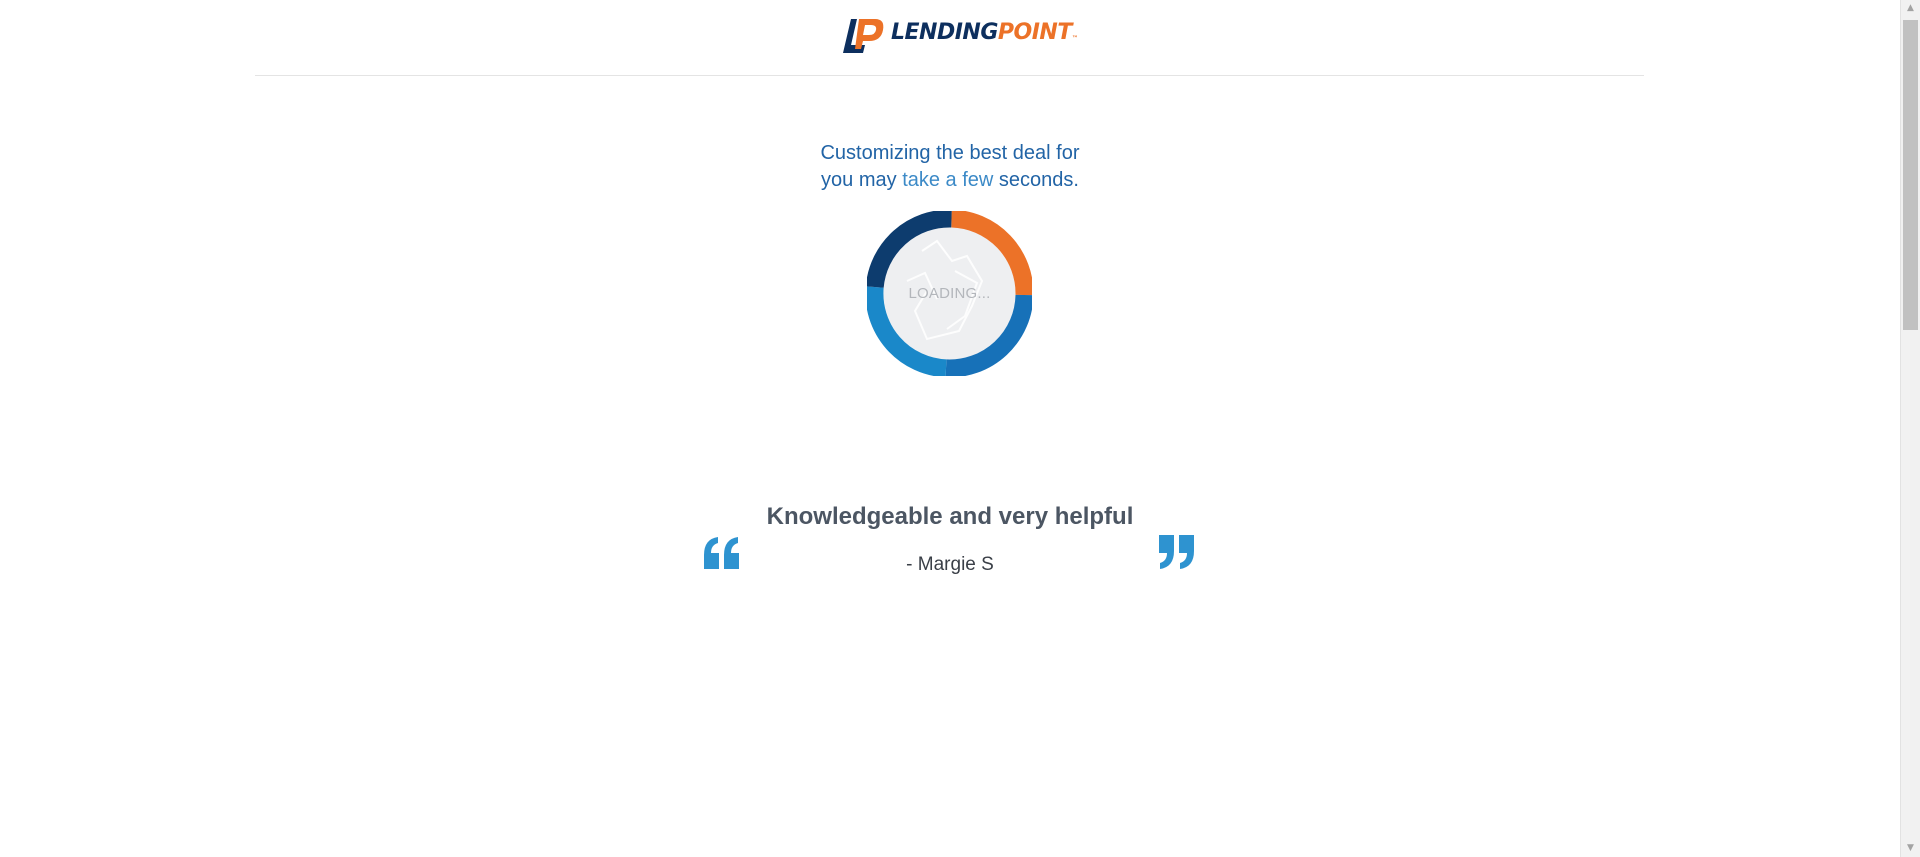  I want to click on header: LENDINGPOINT™, so click(949, 38).